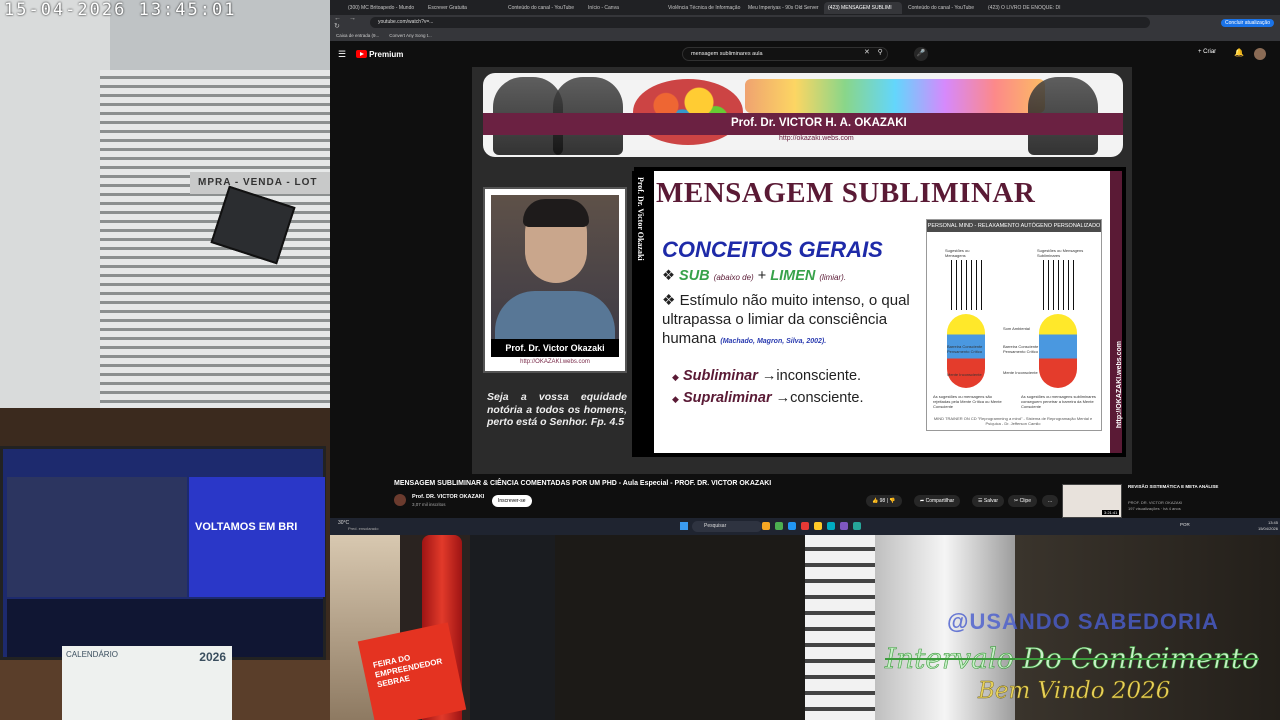  I want to click on interval-text: Intervalo Do Conhcimento, so click(1072, 659).